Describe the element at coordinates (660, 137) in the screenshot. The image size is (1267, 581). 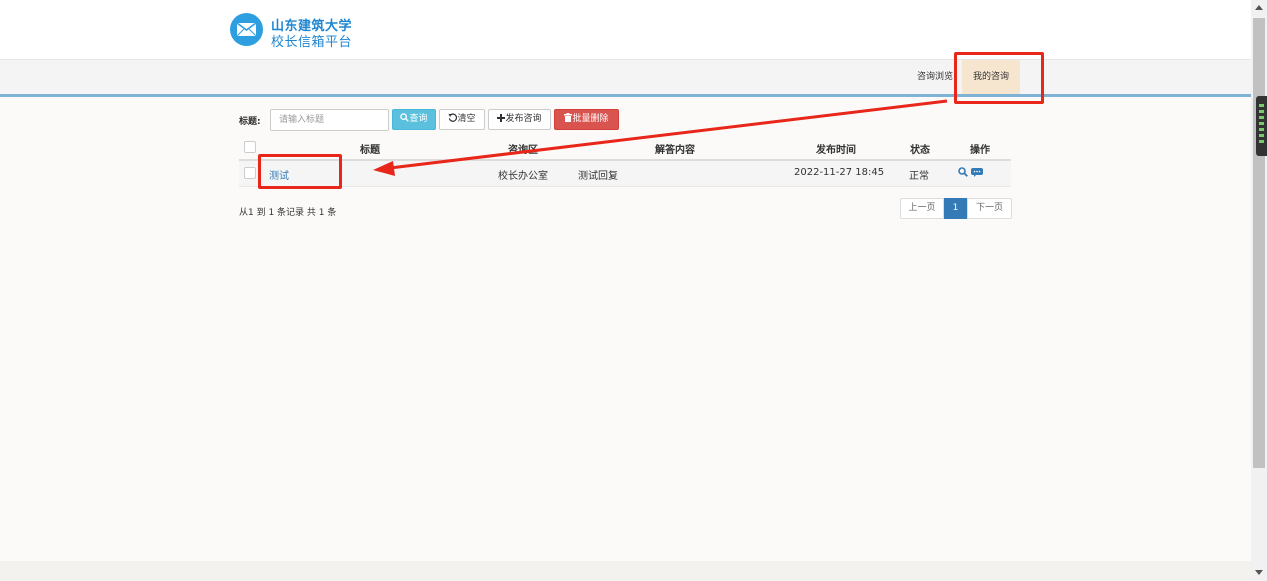
I see `annotation-arrow` at that location.